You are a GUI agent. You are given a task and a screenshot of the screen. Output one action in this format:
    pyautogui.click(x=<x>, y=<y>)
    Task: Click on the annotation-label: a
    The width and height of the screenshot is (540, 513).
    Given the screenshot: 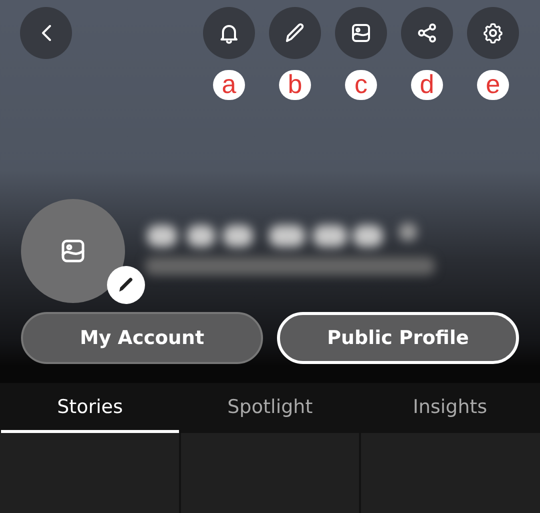 What is the action you would take?
    pyautogui.click(x=229, y=85)
    